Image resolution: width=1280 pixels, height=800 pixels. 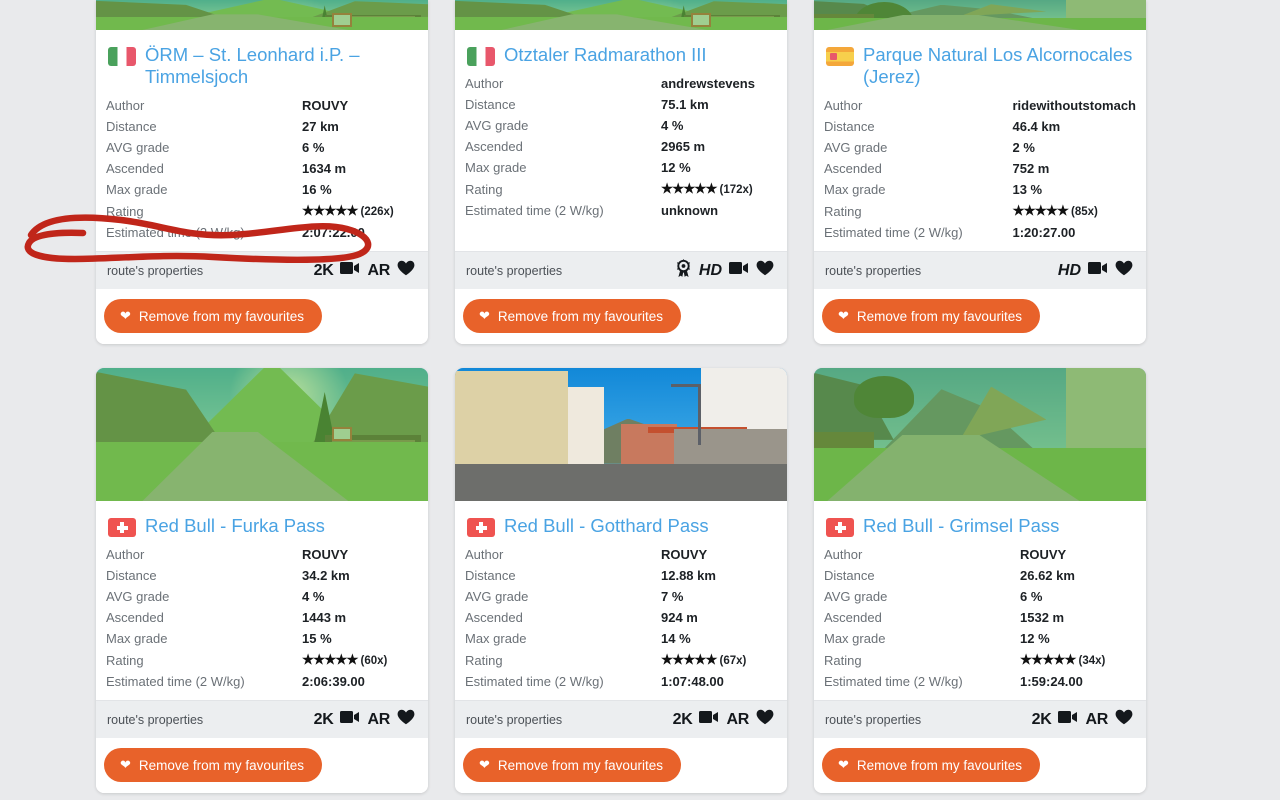 What do you see at coordinates (961, 526) in the screenshot?
I see `route-title-link: Red Bull - Grimsel Pass` at bounding box center [961, 526].